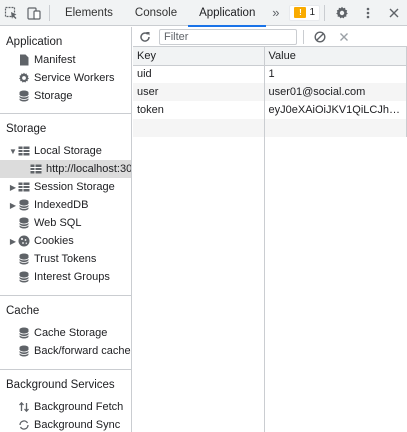  I want to click on sidebar-item-background-sync: Background Sync, so click(65, 424).